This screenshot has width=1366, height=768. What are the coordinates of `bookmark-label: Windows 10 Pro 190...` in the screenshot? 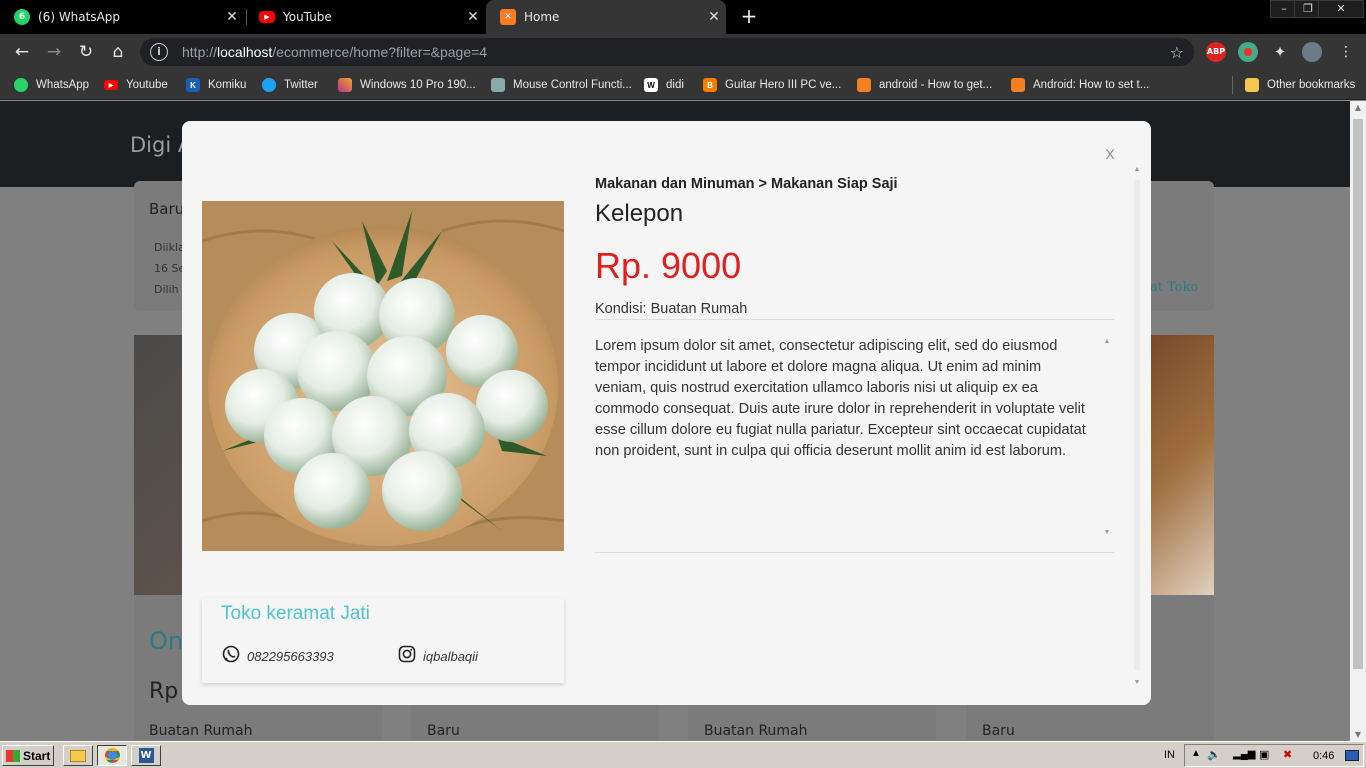 It's located at (418, 85).